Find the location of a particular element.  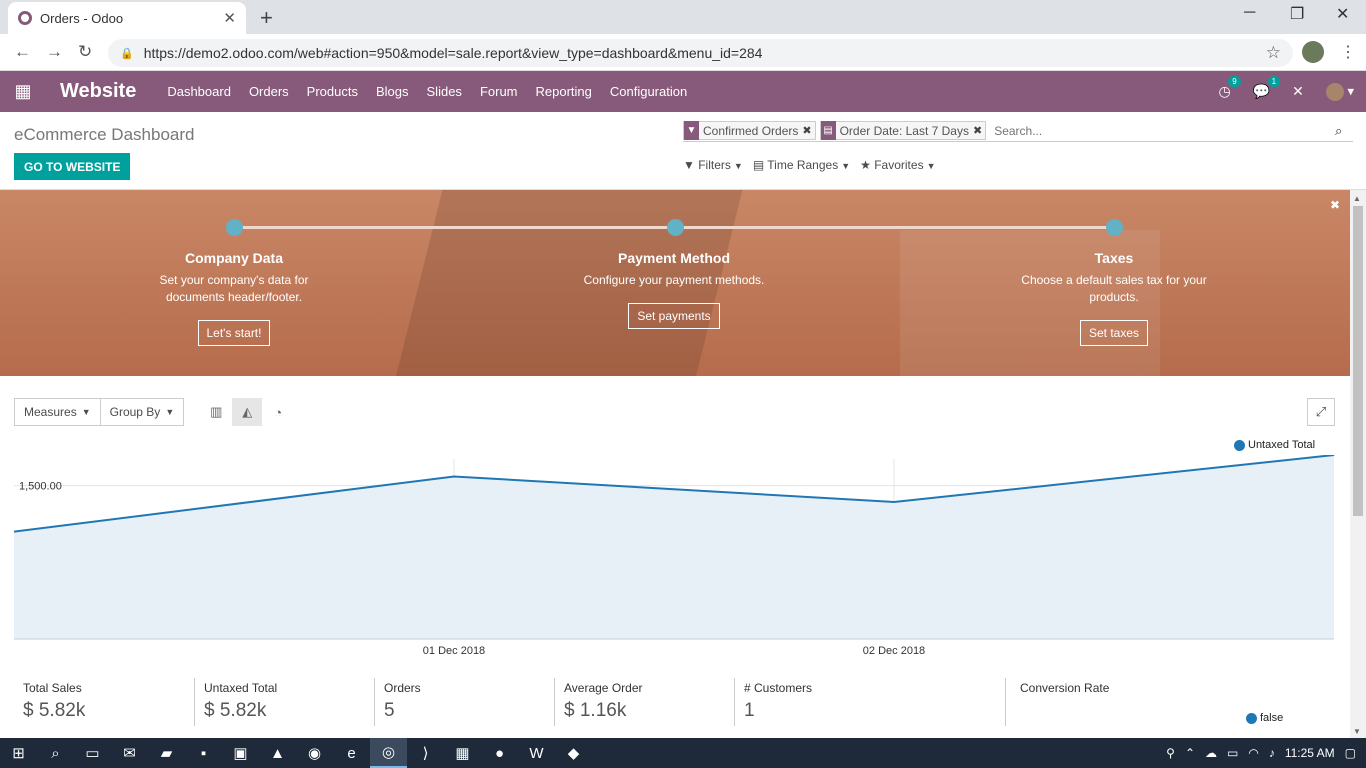

facet-label: Order Date: Last 7 Days is located at coordinates (904, 130).